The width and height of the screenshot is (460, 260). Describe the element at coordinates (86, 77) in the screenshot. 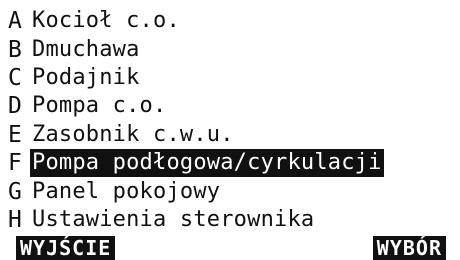

I see `menu-item-label: Podajnik` at that location.